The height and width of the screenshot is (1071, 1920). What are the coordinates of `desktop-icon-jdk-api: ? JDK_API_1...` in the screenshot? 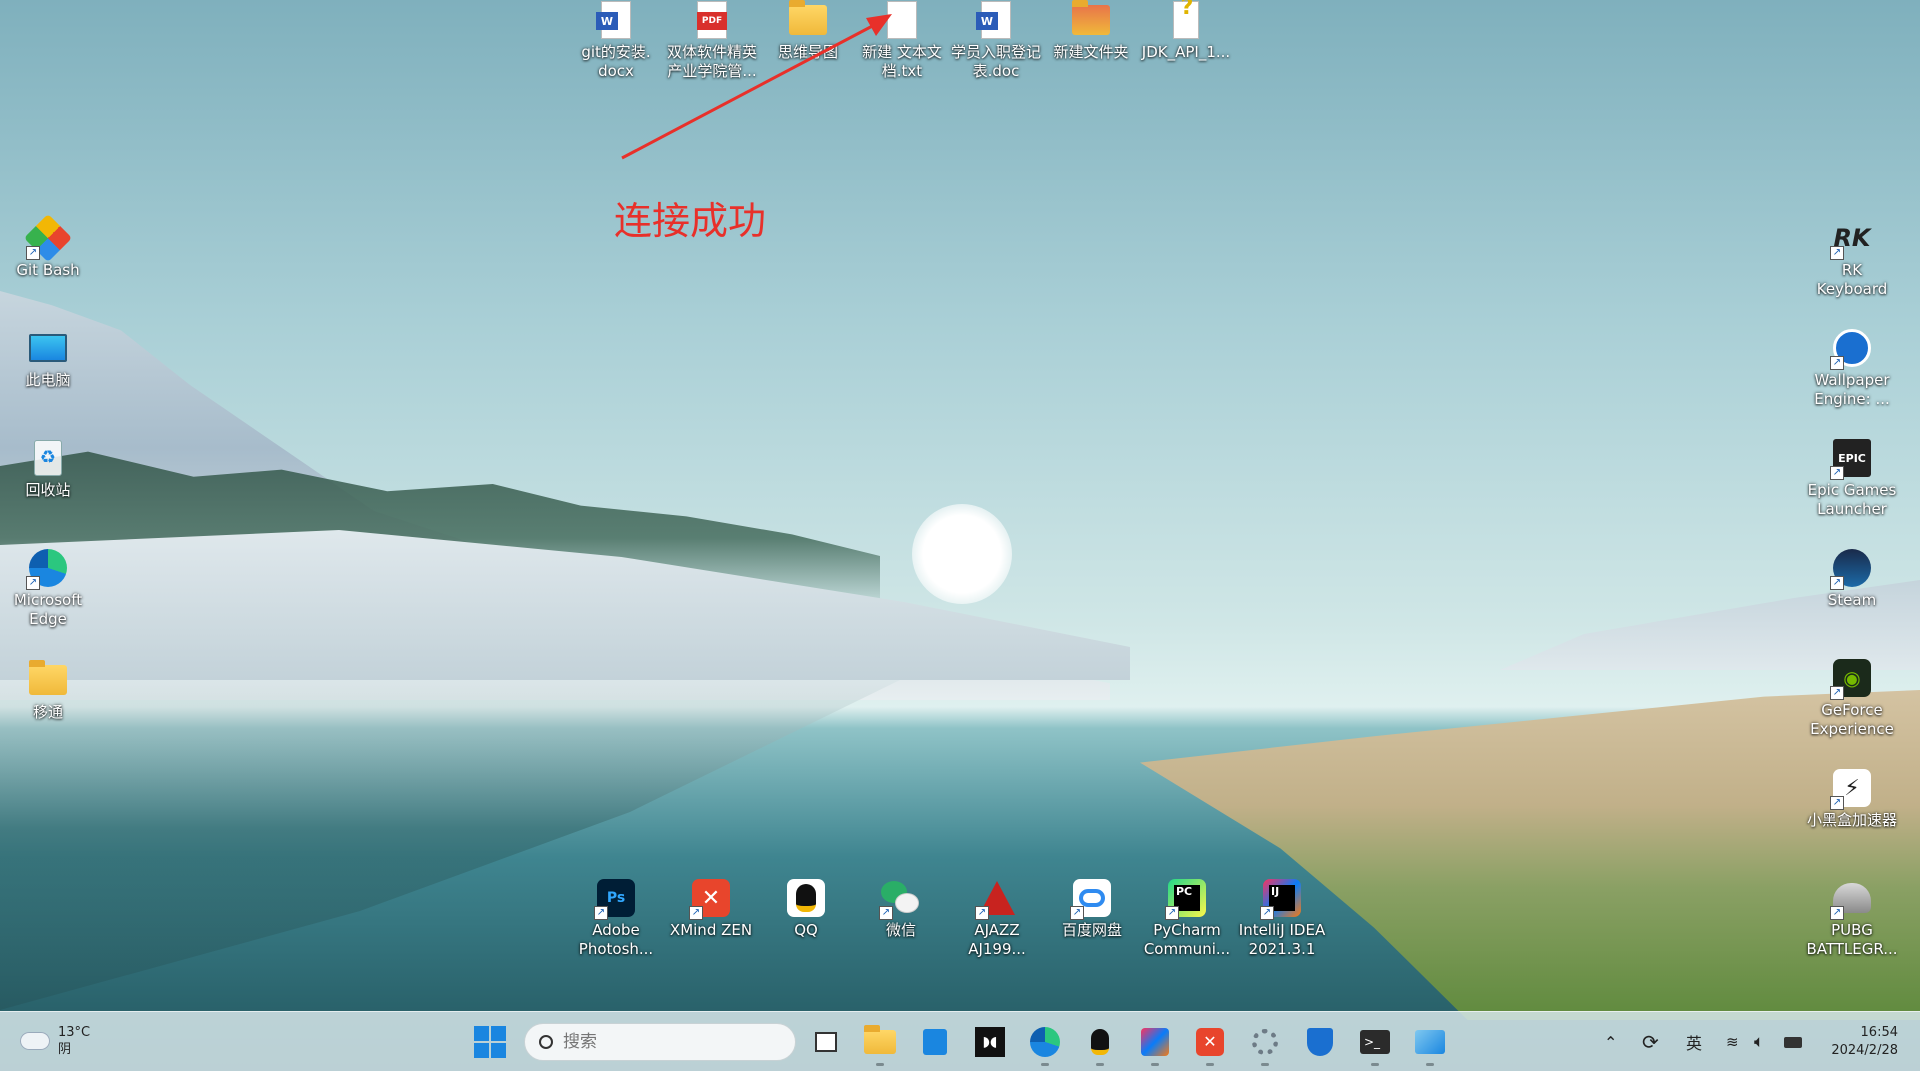 It's located at (1186, 31).